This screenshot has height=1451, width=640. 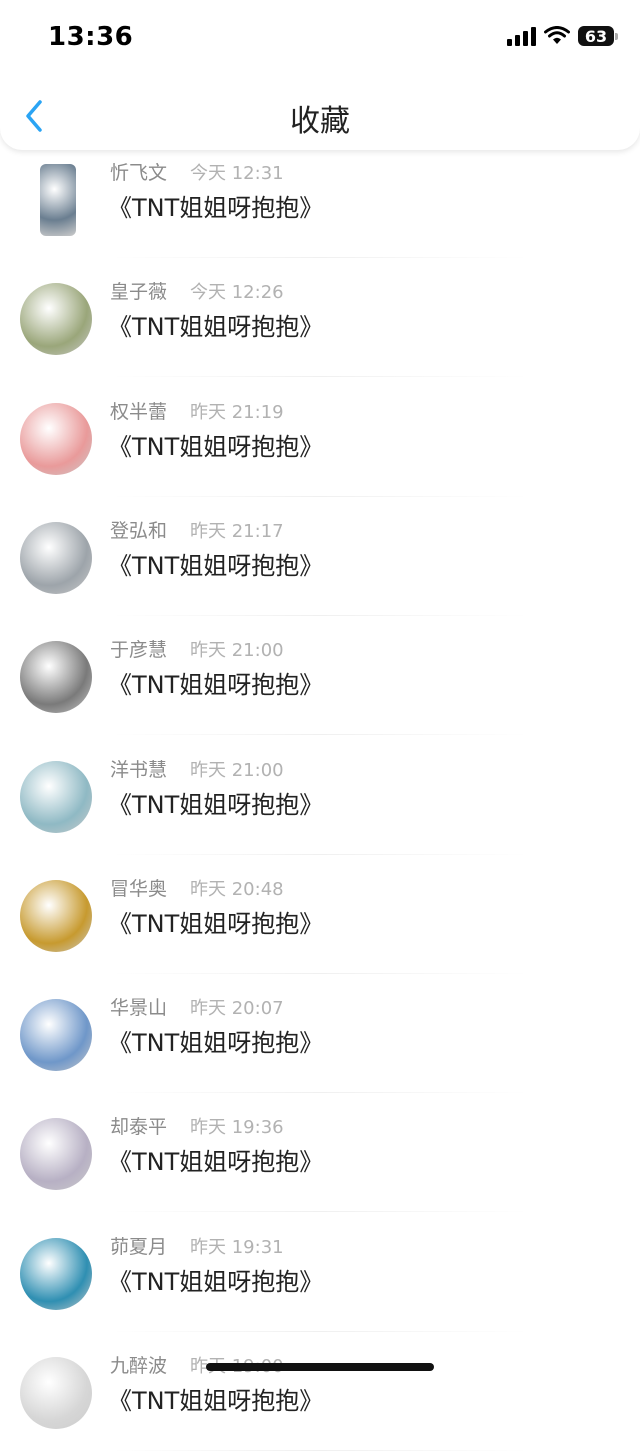 I want to click on list-item: 皇子薇 今天 12:26 《TNT姐姐呀抱抱》, so click(x=320, y=318).